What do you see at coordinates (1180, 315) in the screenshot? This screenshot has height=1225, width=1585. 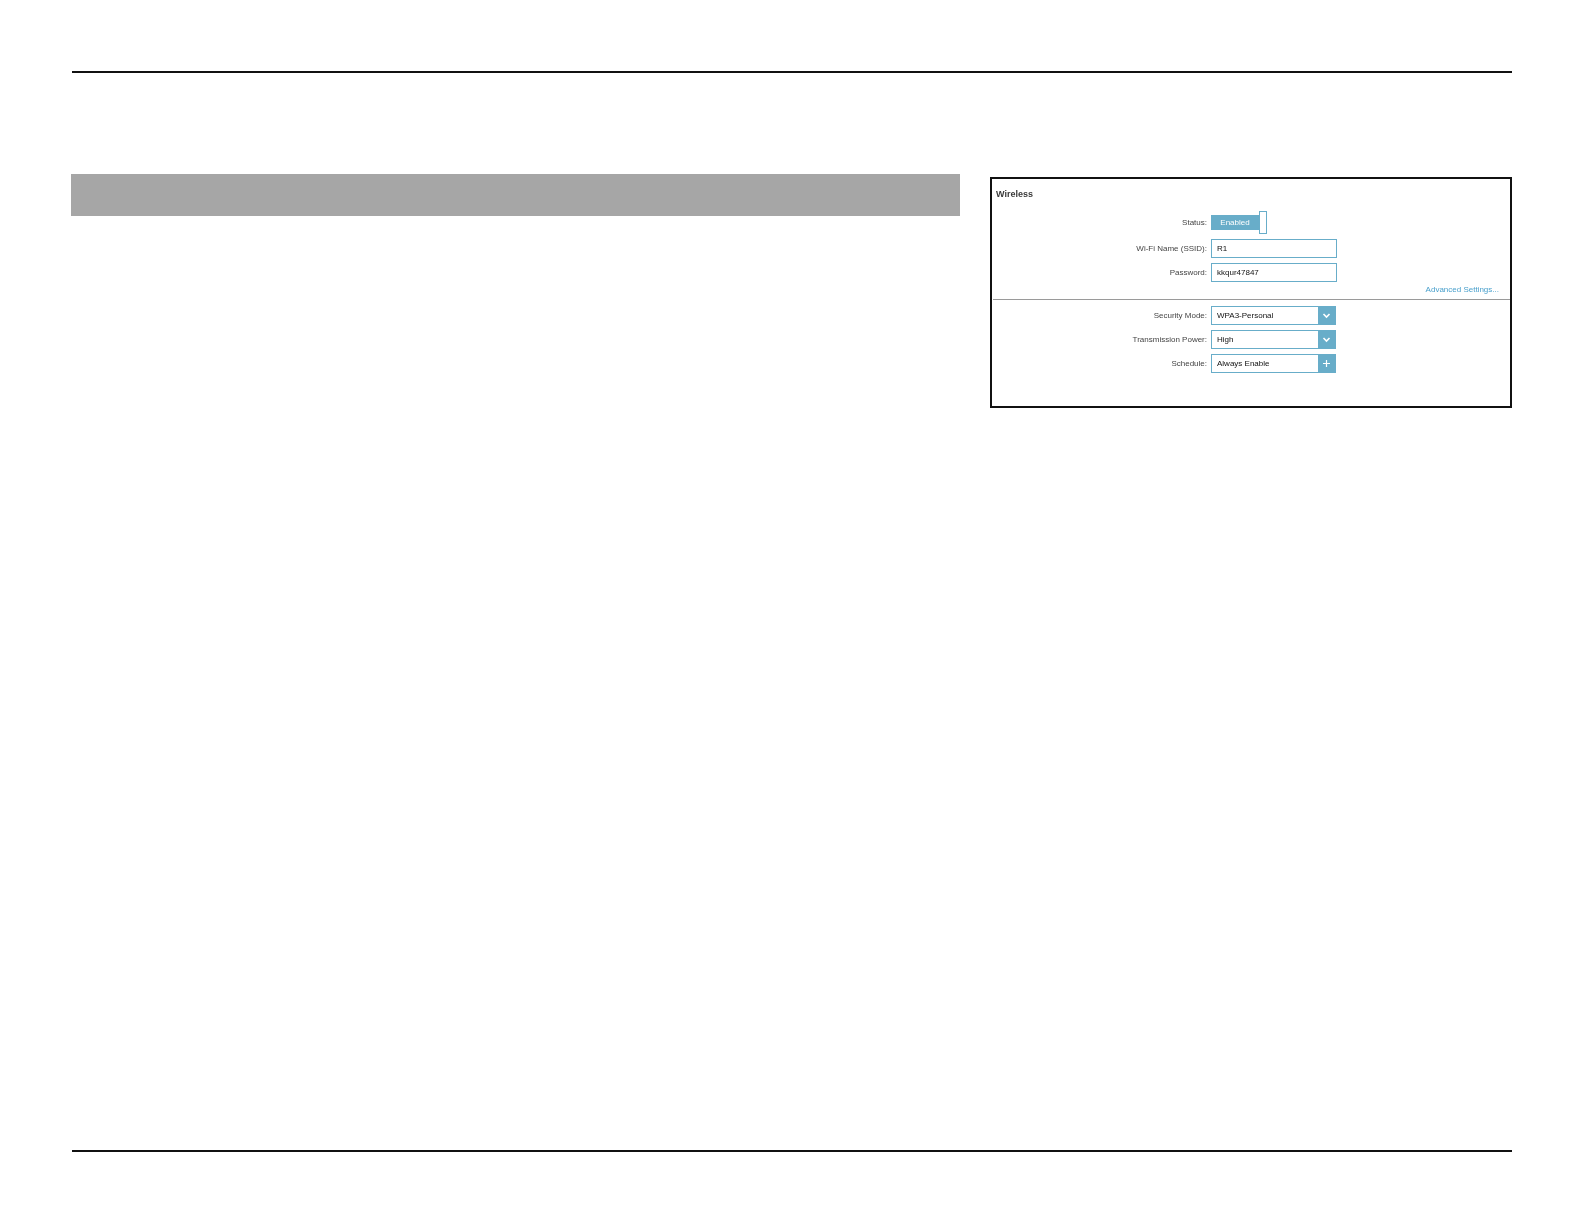 I see `field-label: Security Mode:` at bounding box center [1180, 315].